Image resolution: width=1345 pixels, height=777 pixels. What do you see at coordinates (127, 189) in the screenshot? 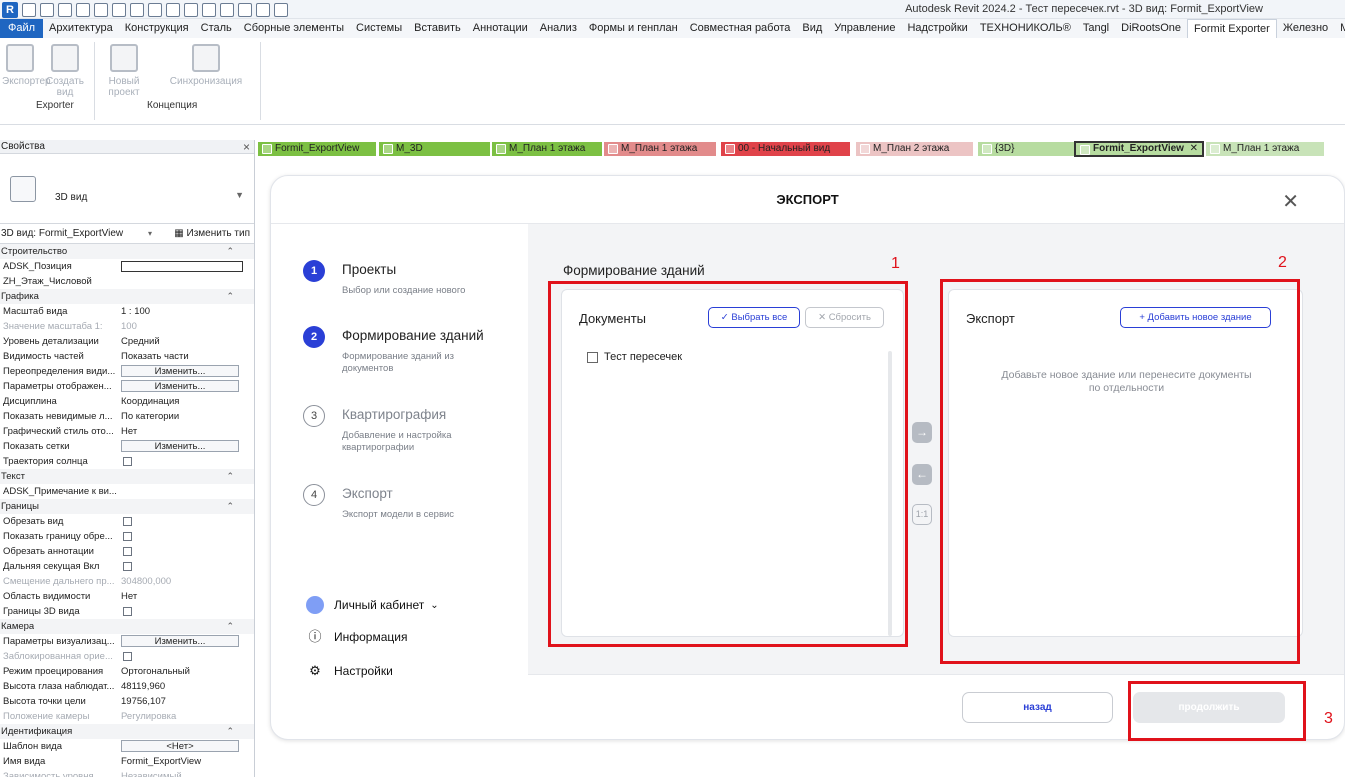
I see `type-selector: 3D вид ▼` at bounding box center [127, 189].